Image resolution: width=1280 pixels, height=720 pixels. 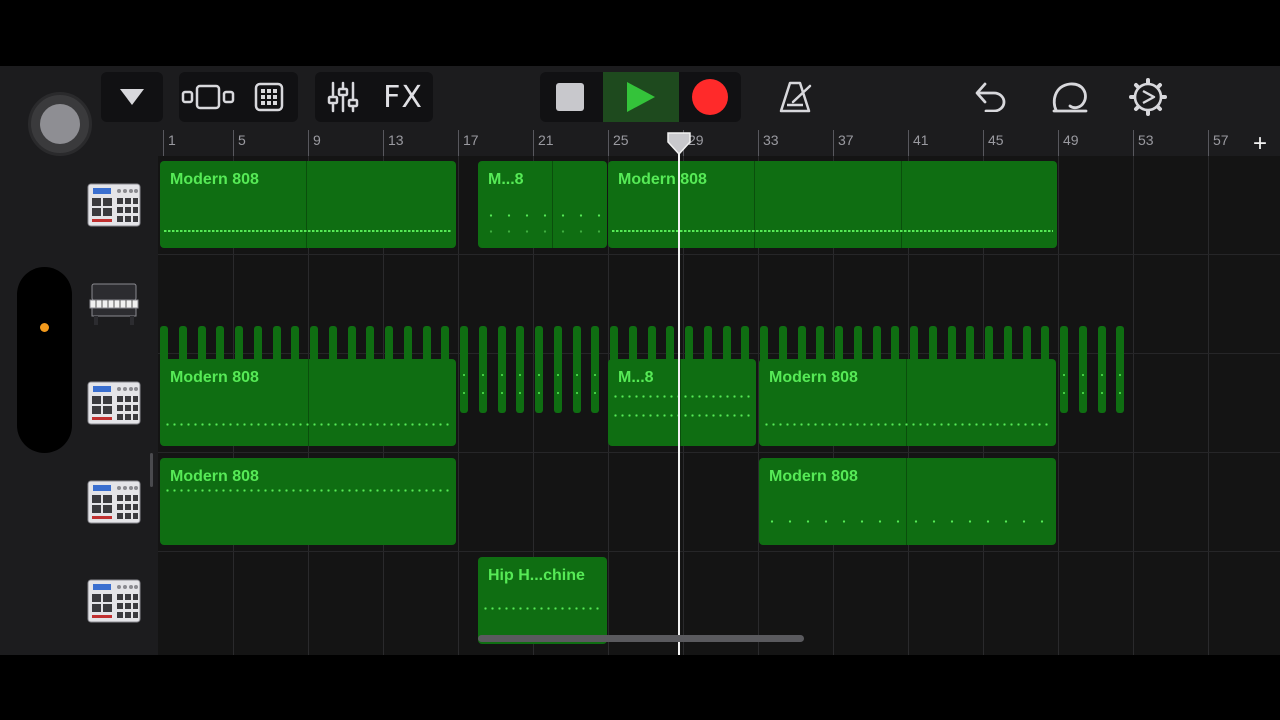 I want to click on record-icon, so click(x=710, y=97).